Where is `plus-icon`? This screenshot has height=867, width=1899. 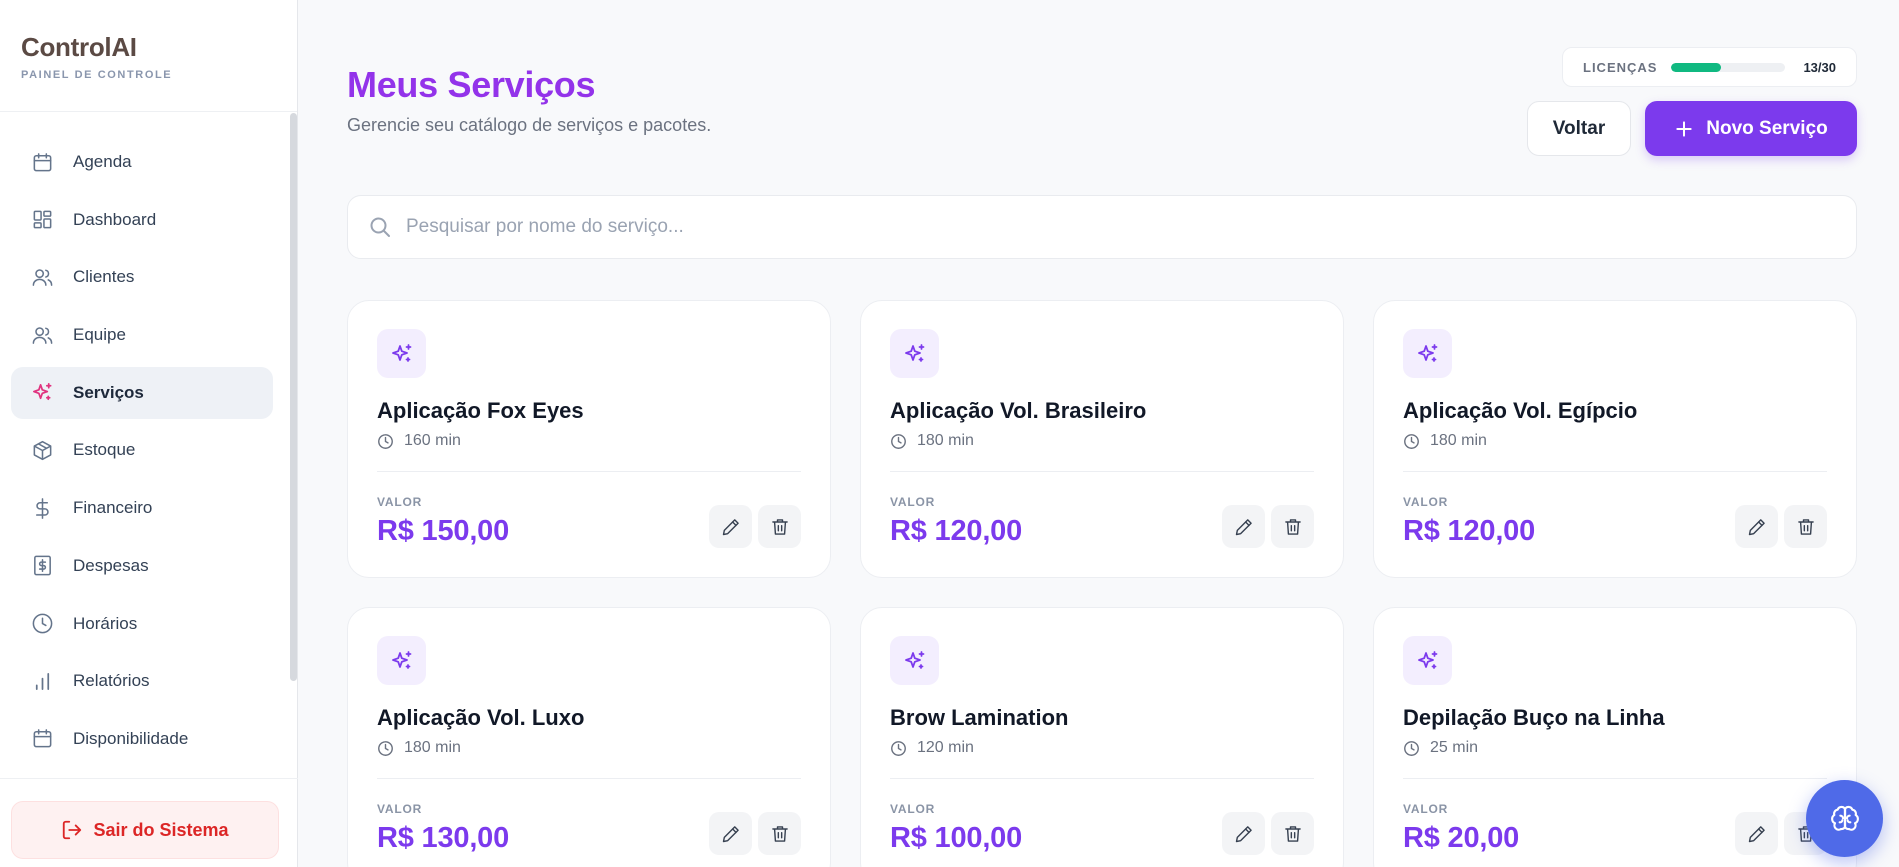
plus-icon is located at coordinates (1684, 128).